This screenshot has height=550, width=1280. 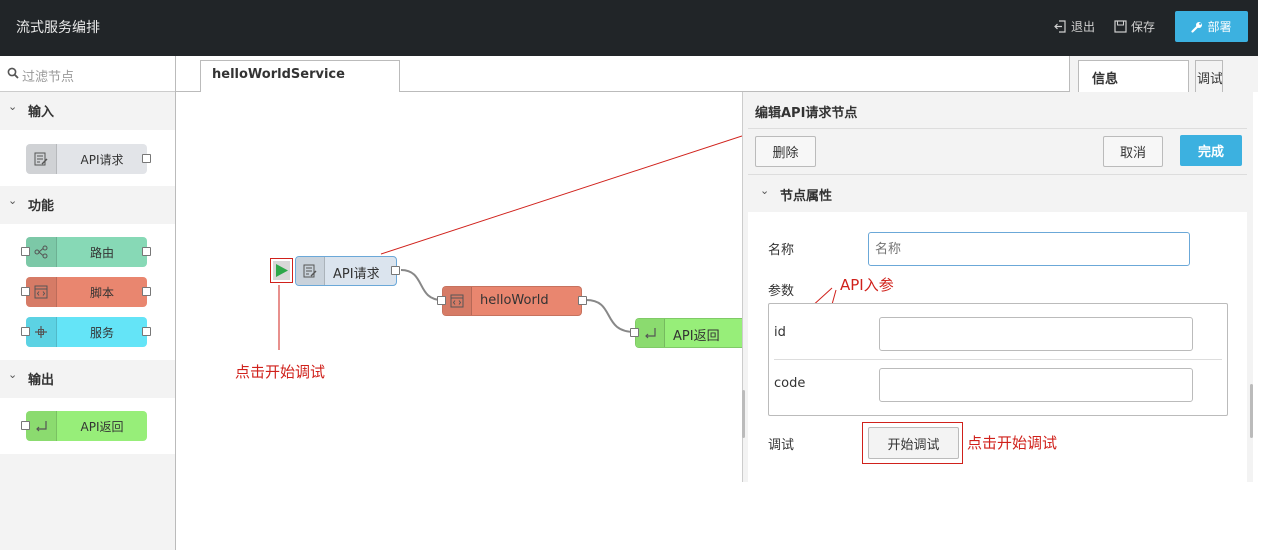 I want to click on deploy-button: 部署, so click(x=1211, y=26).